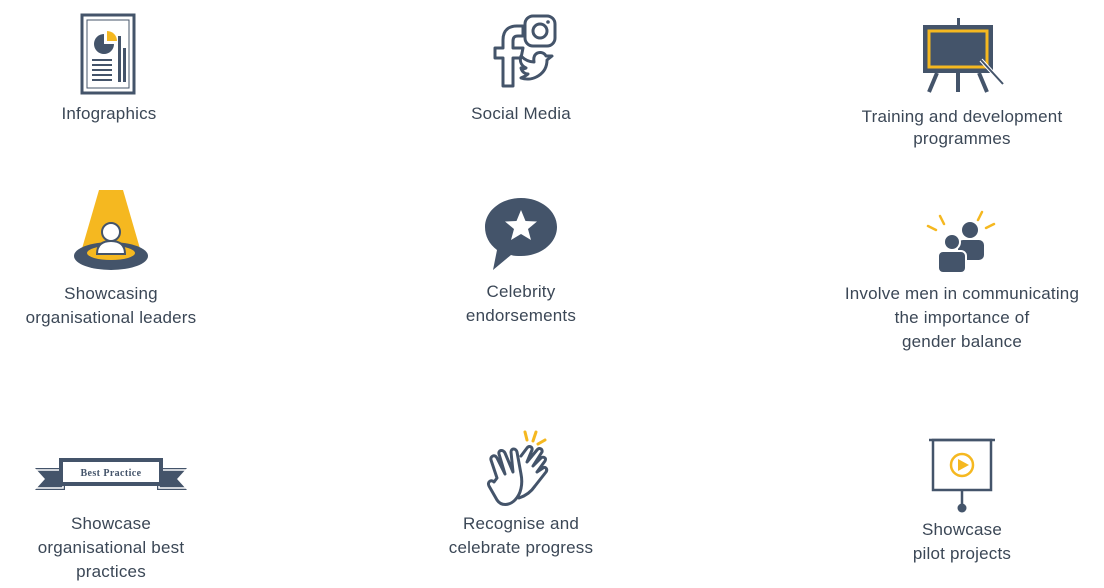 The image size is (1104, 588). I want to click on ribbon-text: Best Practice, so click(110, 473).